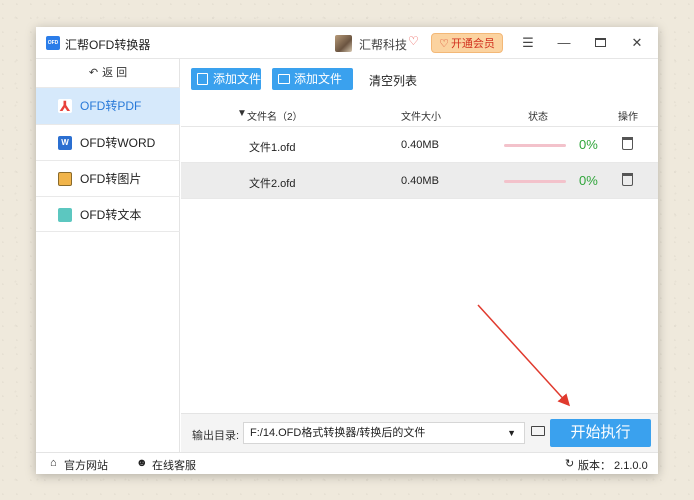  What do you see at coordinates (111, 106) in the screenshot?
I see `sidebar-item-label: OFD转PDF` at bounding box center [111, 106].